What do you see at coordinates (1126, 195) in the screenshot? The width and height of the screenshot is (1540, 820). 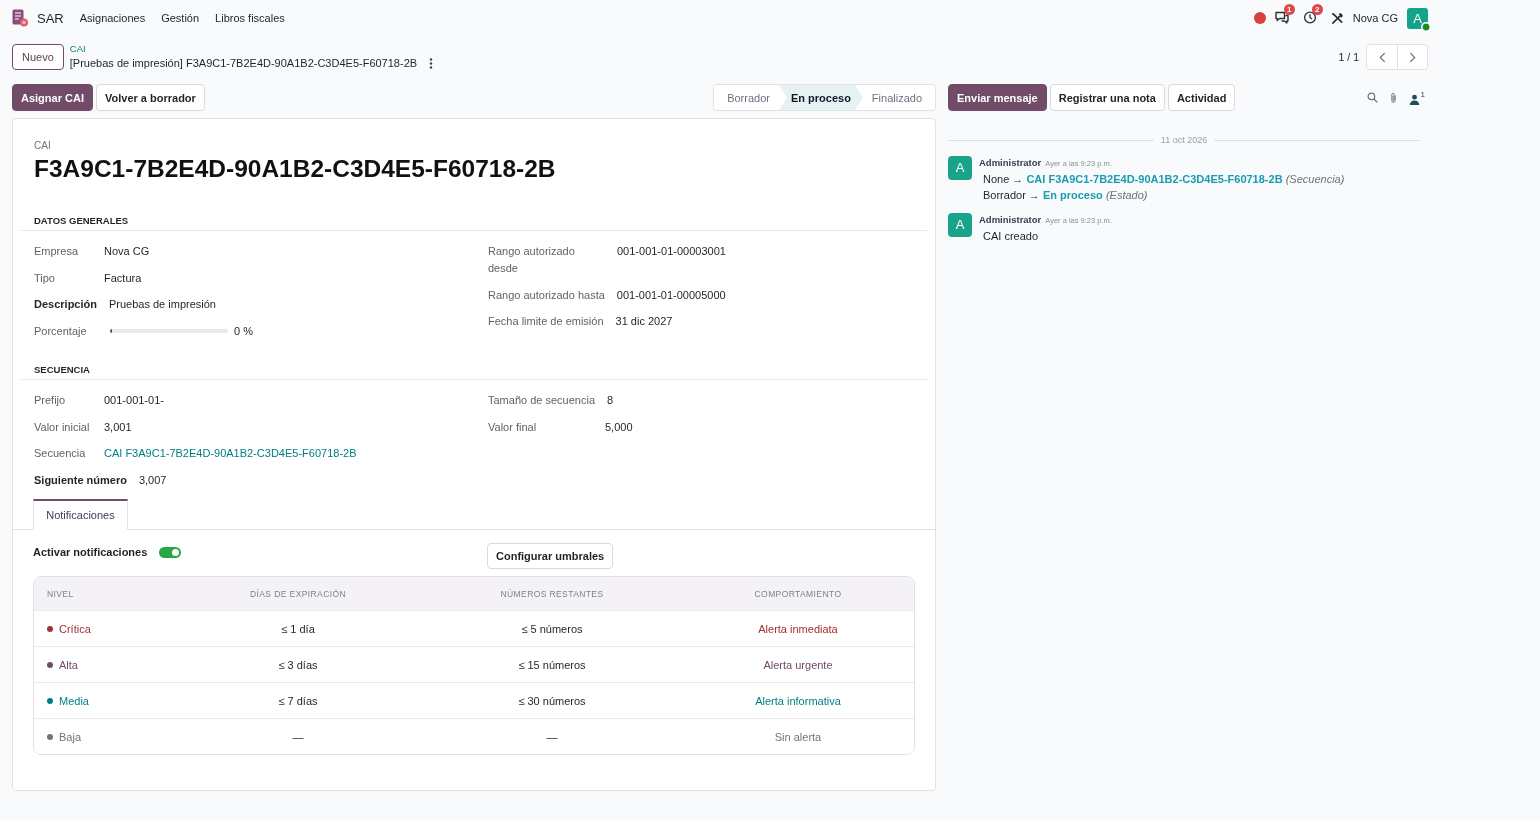 I see `tracked-field: (Estado)` at bounding box center [1126, 195].